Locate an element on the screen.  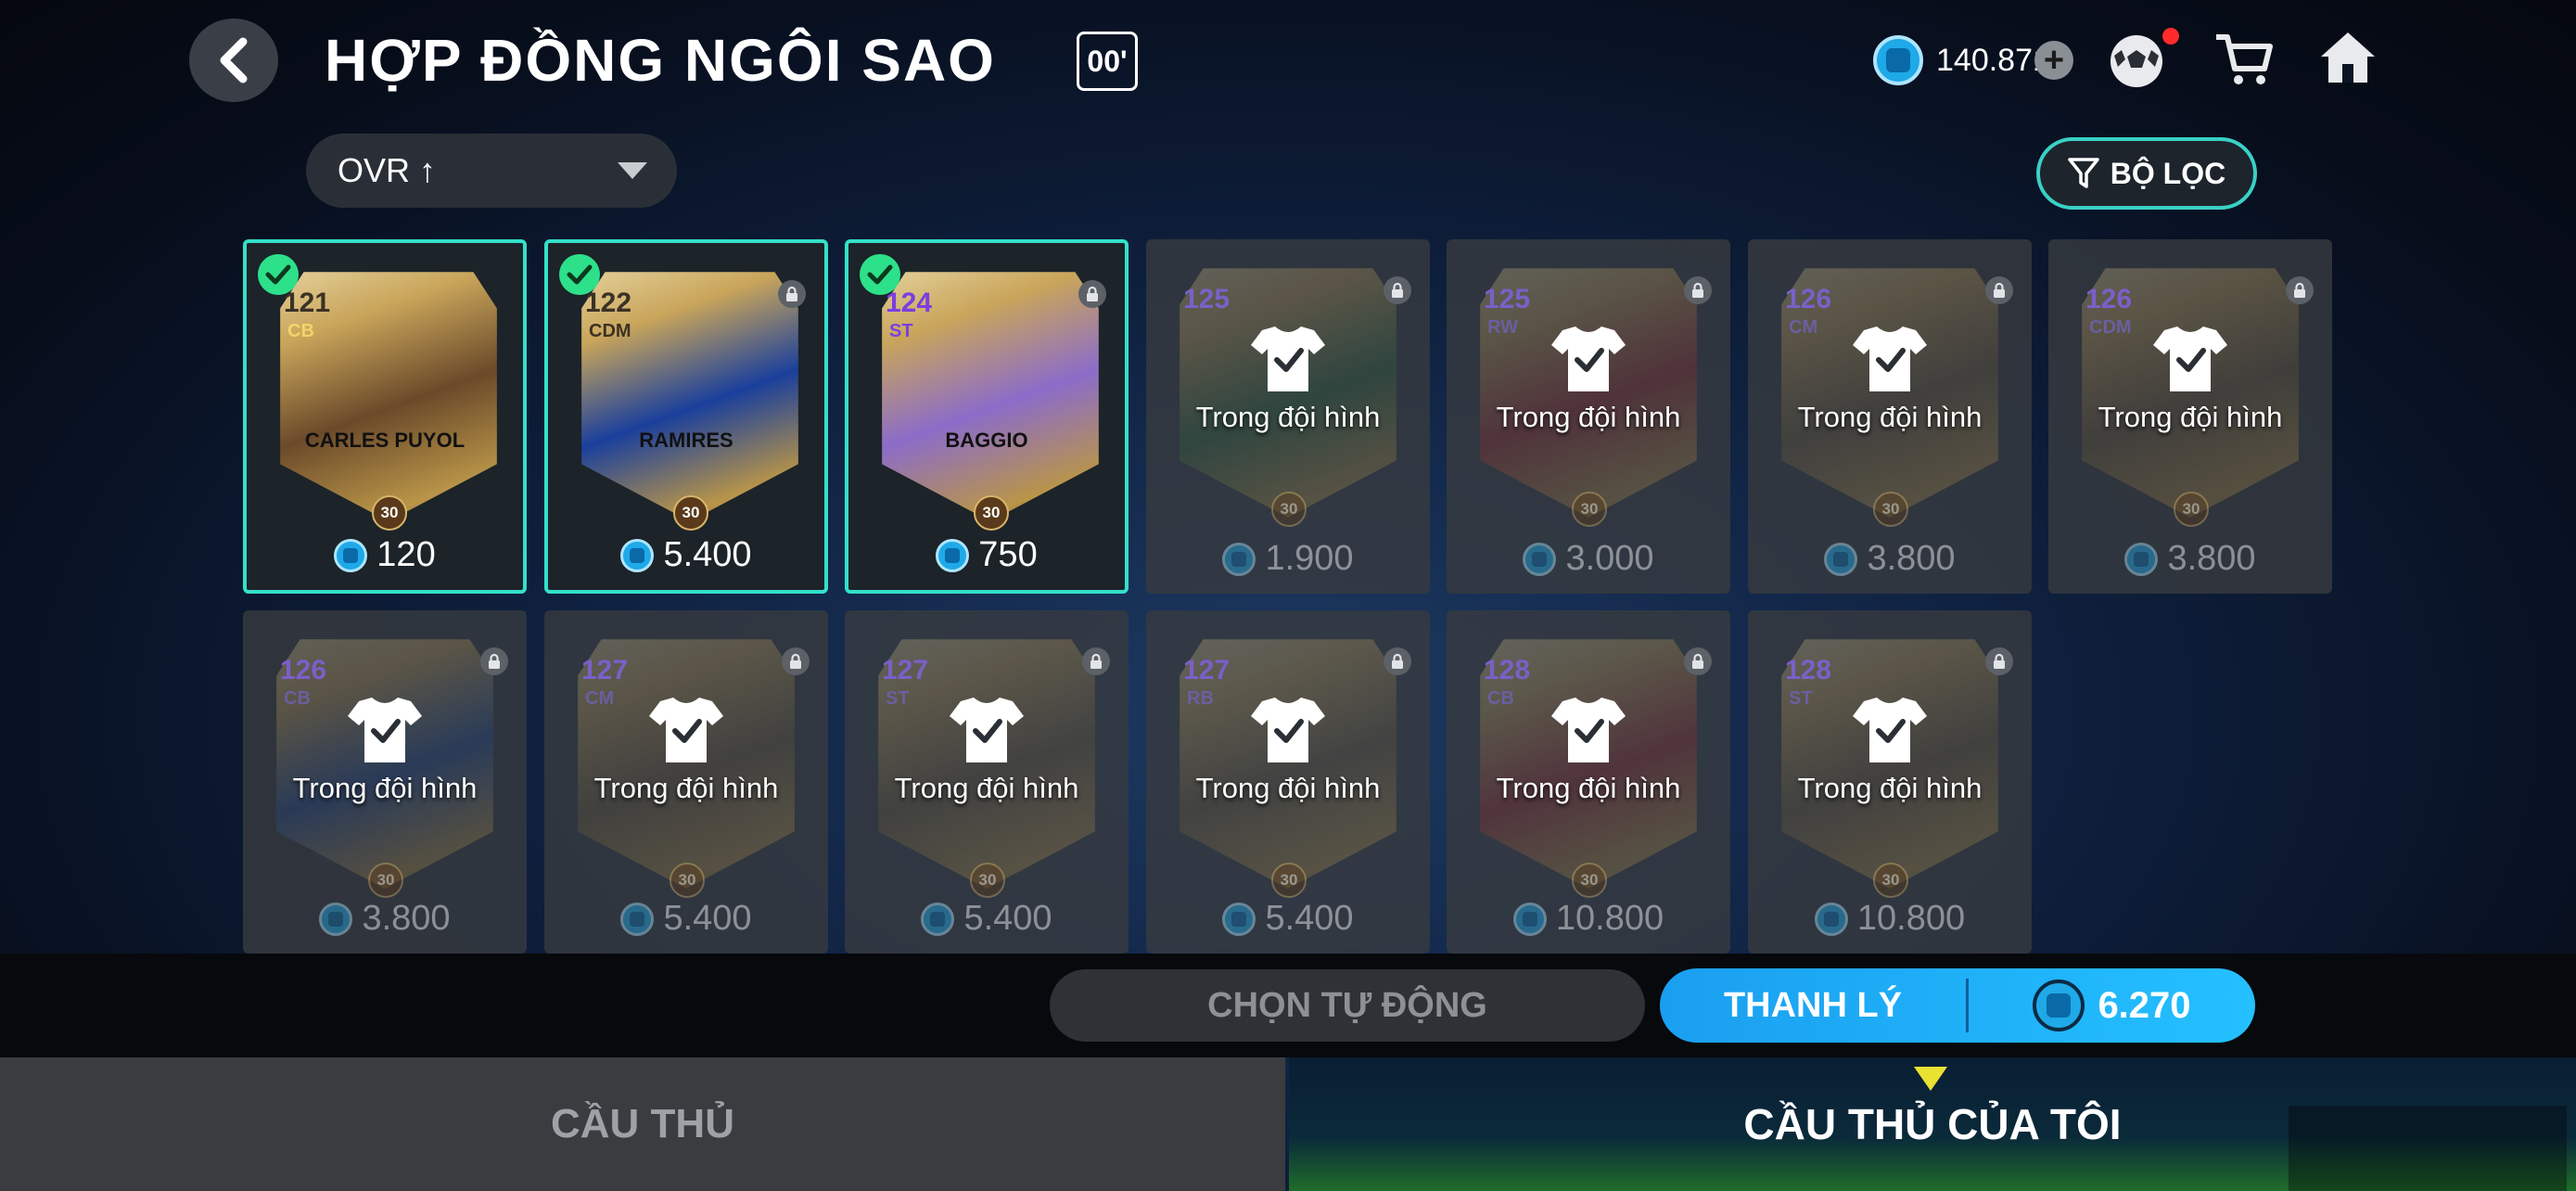
card-price: 1.900 is located at coordinates (1288, 559).